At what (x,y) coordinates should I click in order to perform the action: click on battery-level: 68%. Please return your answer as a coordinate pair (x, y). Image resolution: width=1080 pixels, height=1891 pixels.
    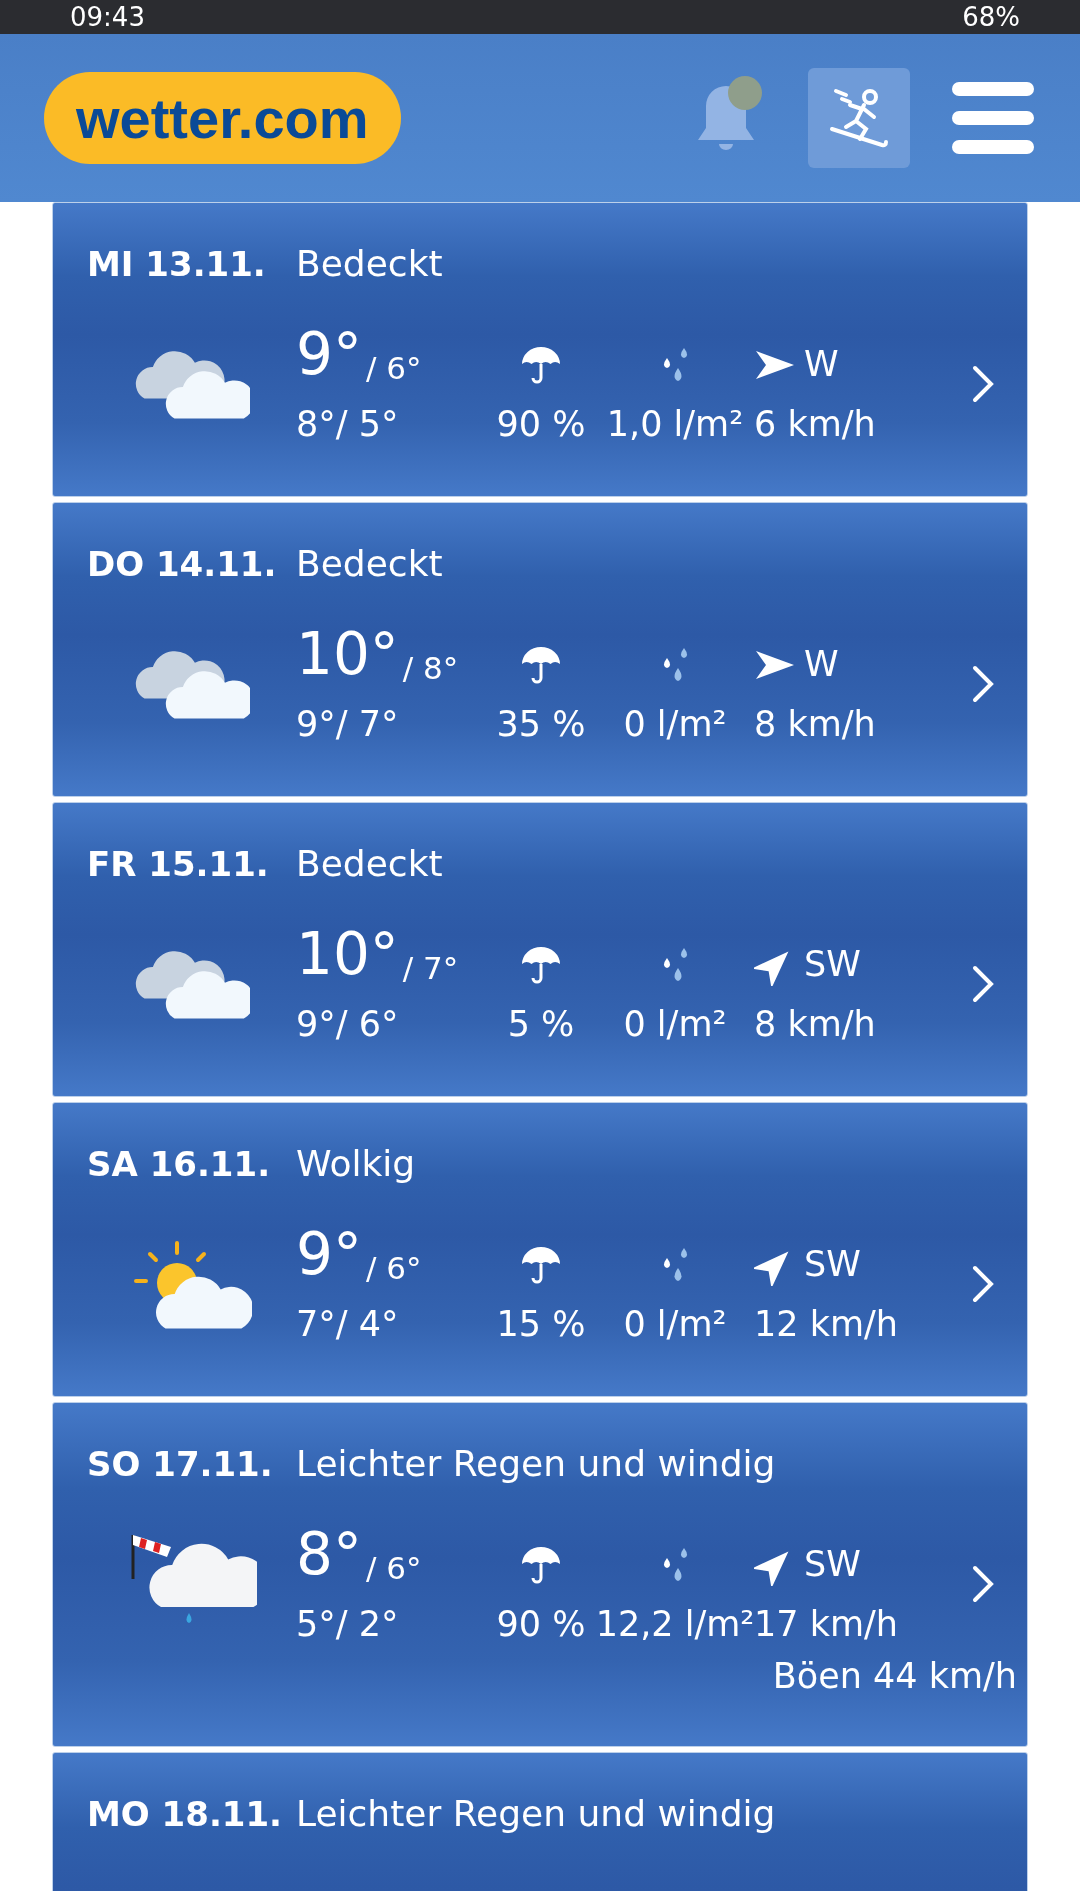
    Looking at the image, I should click on (991, 17).